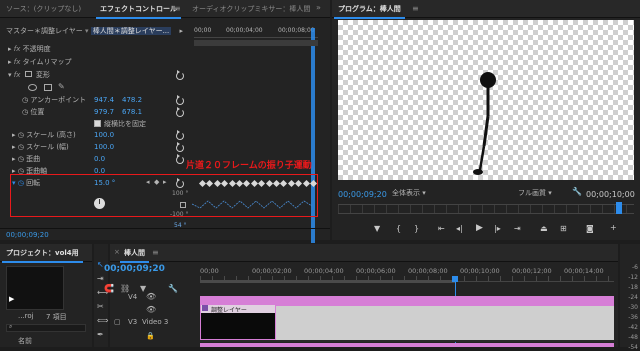  Describe the element at coordinates (97, 123) in the screenshot. I see `uniform-scale-checkbox` at that location.